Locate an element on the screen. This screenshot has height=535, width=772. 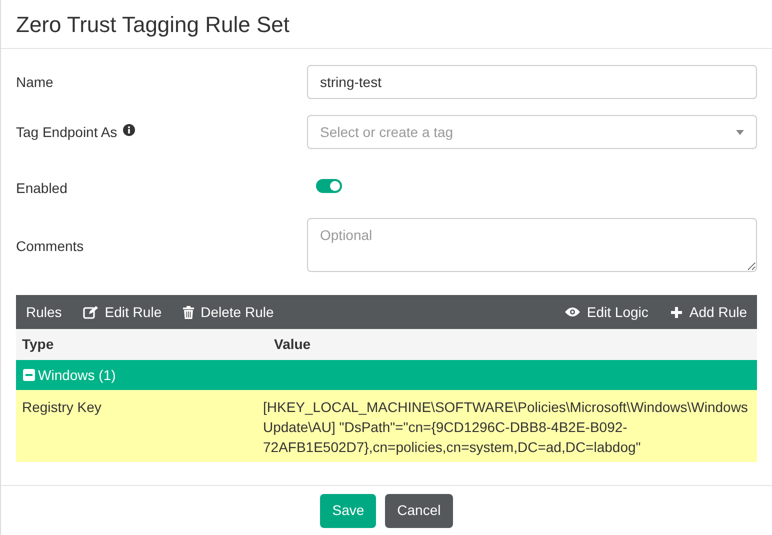
plus-icon is located at coordinates (676, 312).